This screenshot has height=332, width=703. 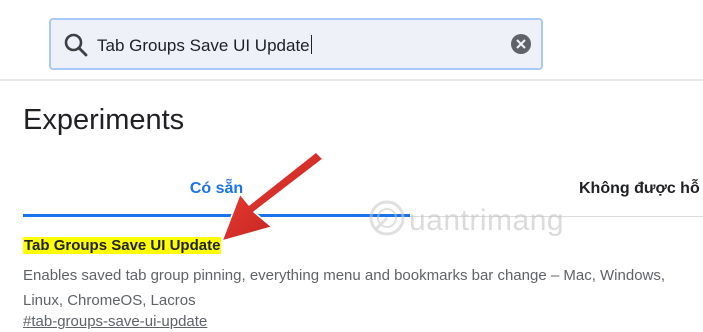 What do you see at coordinates (216, 189) in the screenshot?
I see `tab-available: Có sẵn` at bounding box center [216, 189].